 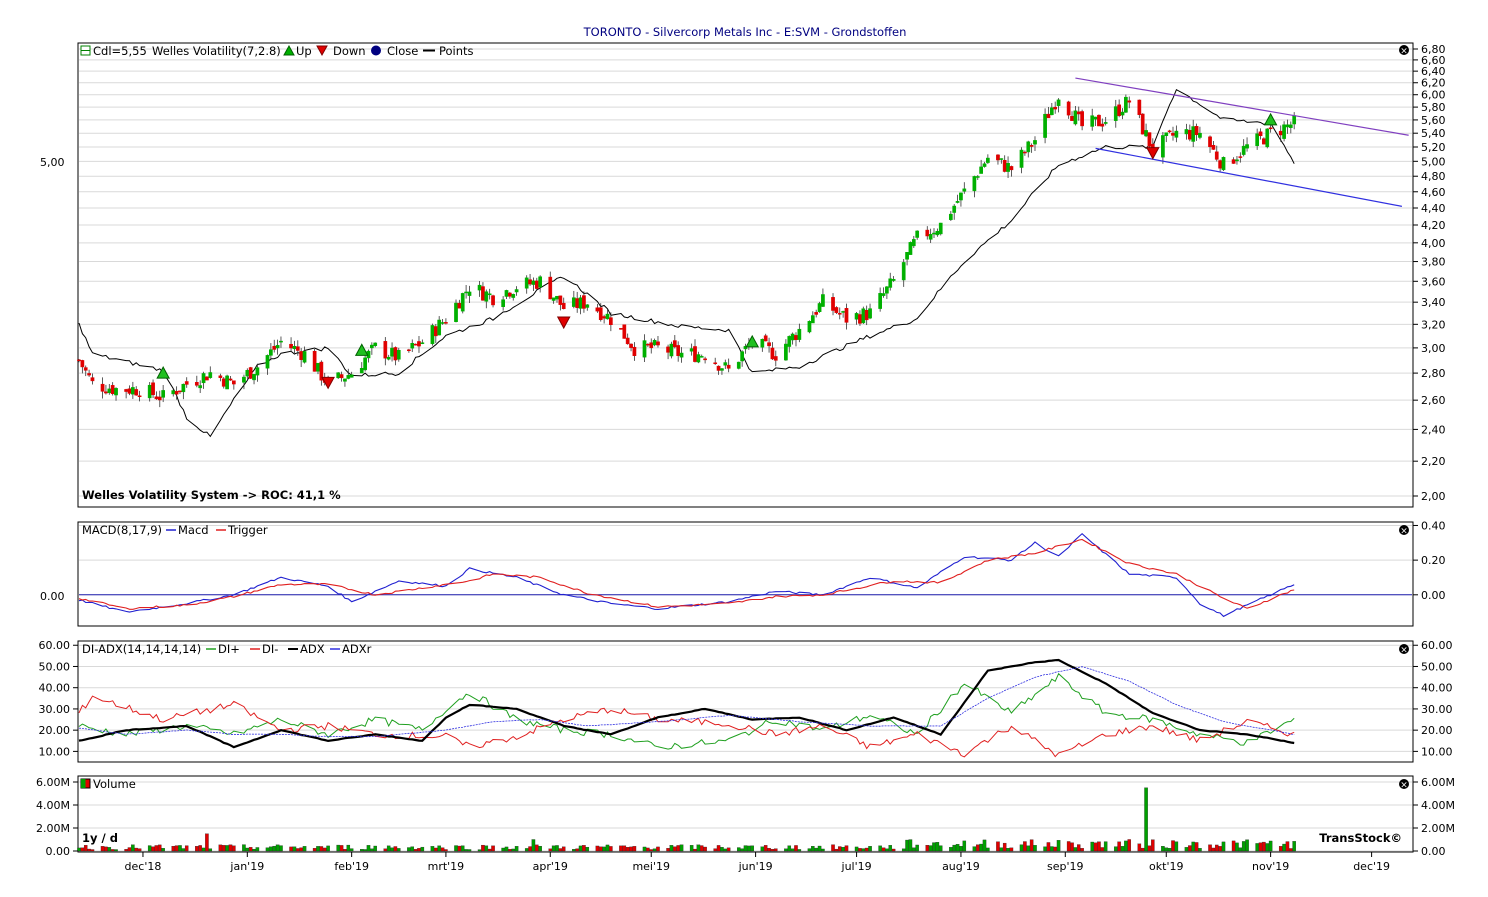 I want to click on x-tick-label: mei'19, so click(x=651, y=866).